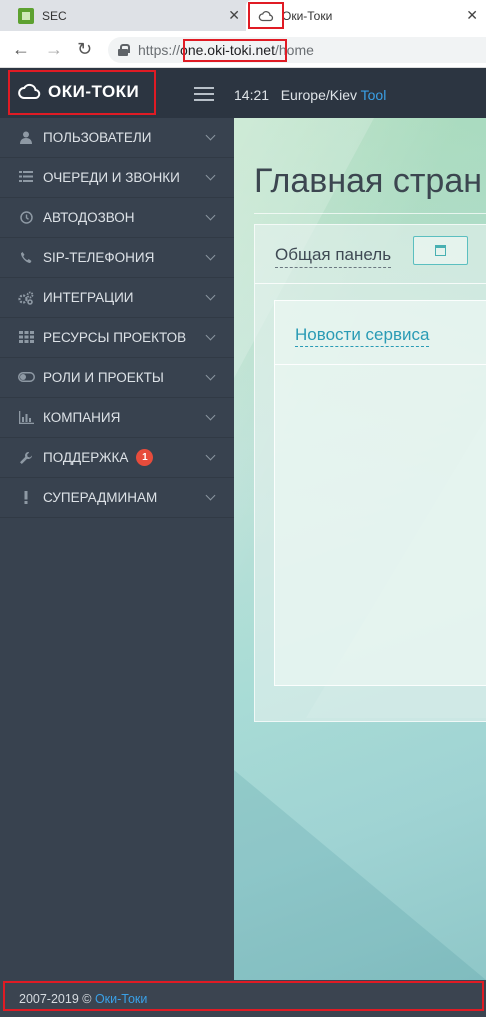 The width and height of the screenshot is (486, 1017). What do you see at coordinates (374, 95) in the screenshot?
I see `tool-link: Tool` at bounding box center [374, 95].